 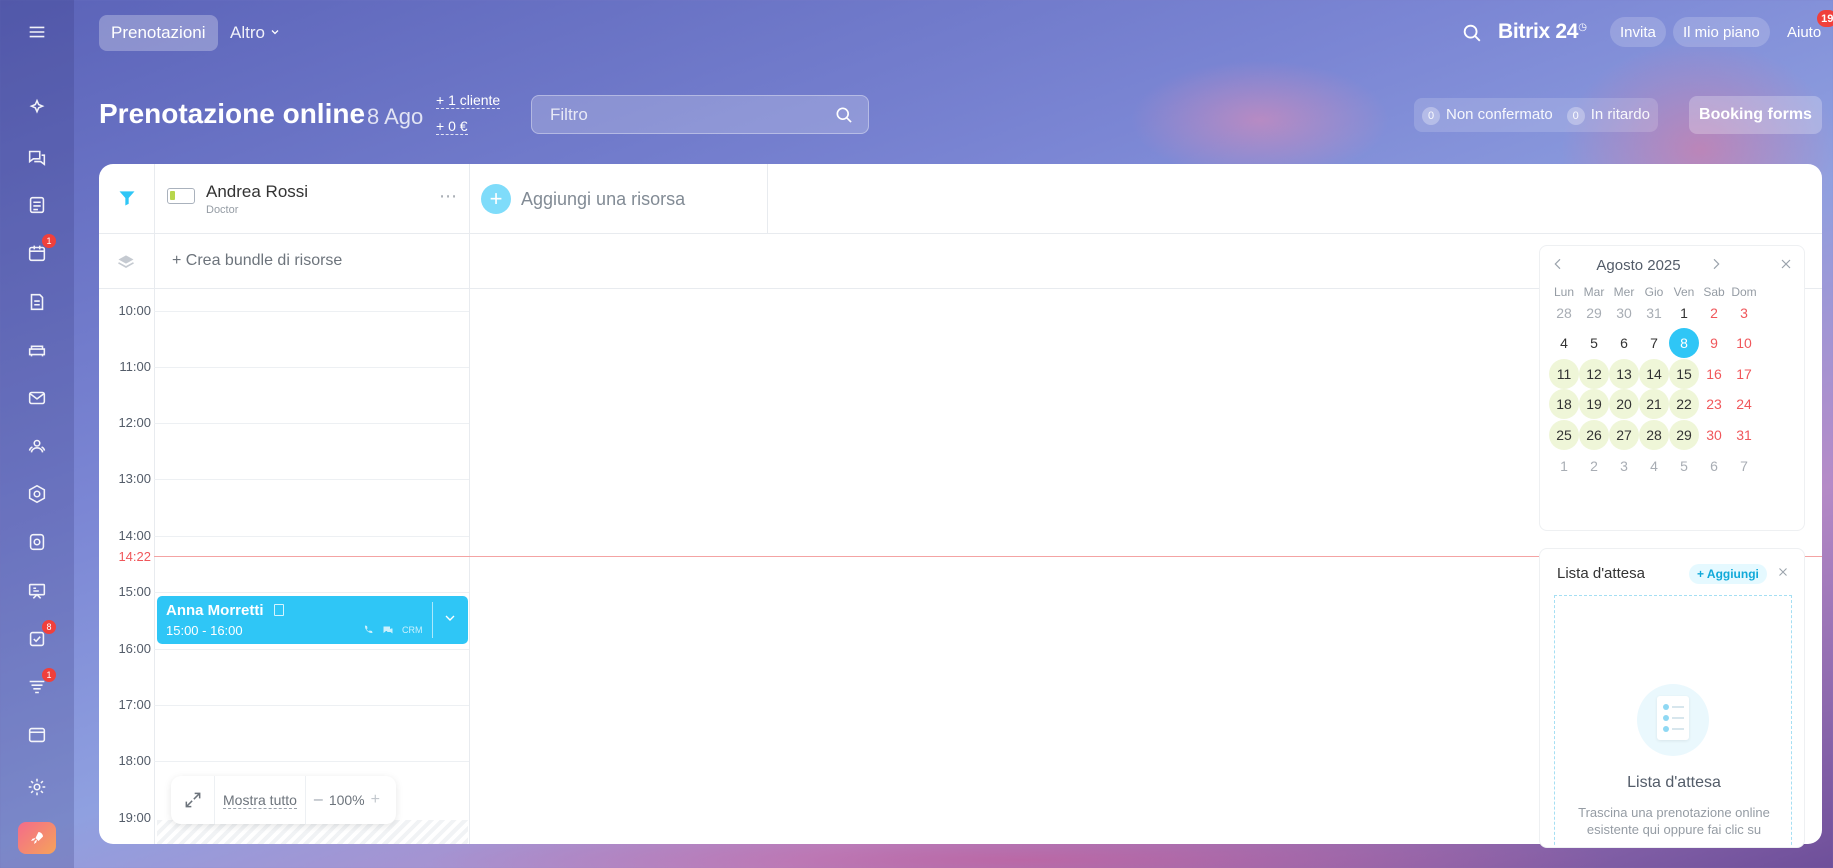 What do you see at coordinates (1594, 404) in the screenshot?
I see `calendar-day: 19` at bounding box center [1594, 404].